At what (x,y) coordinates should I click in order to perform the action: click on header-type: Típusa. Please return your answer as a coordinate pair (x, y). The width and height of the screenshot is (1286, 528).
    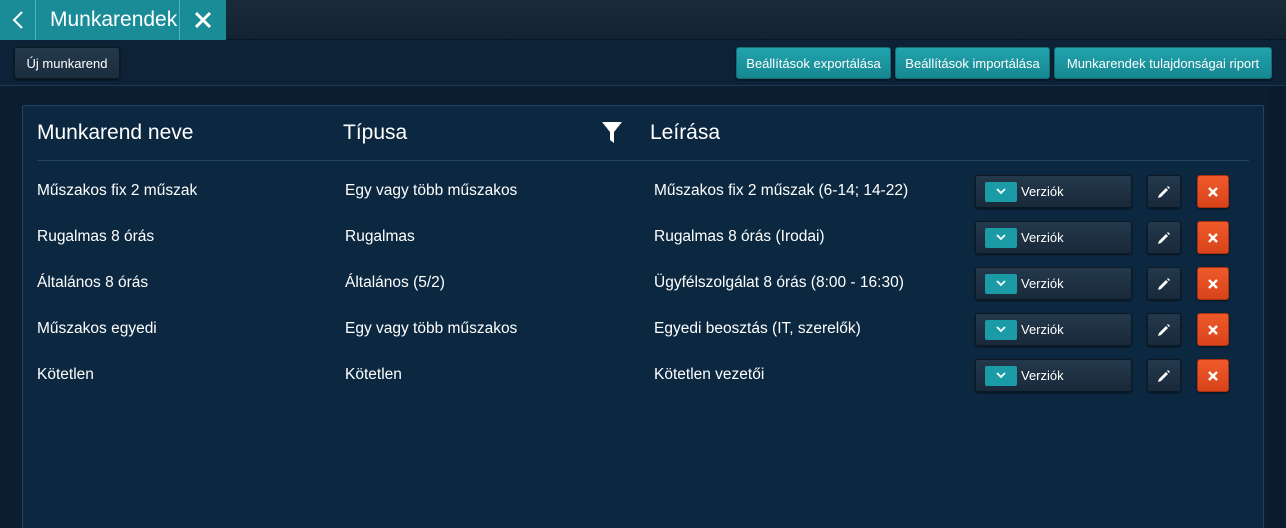
    Looking at the image, I should click on (375, 133).